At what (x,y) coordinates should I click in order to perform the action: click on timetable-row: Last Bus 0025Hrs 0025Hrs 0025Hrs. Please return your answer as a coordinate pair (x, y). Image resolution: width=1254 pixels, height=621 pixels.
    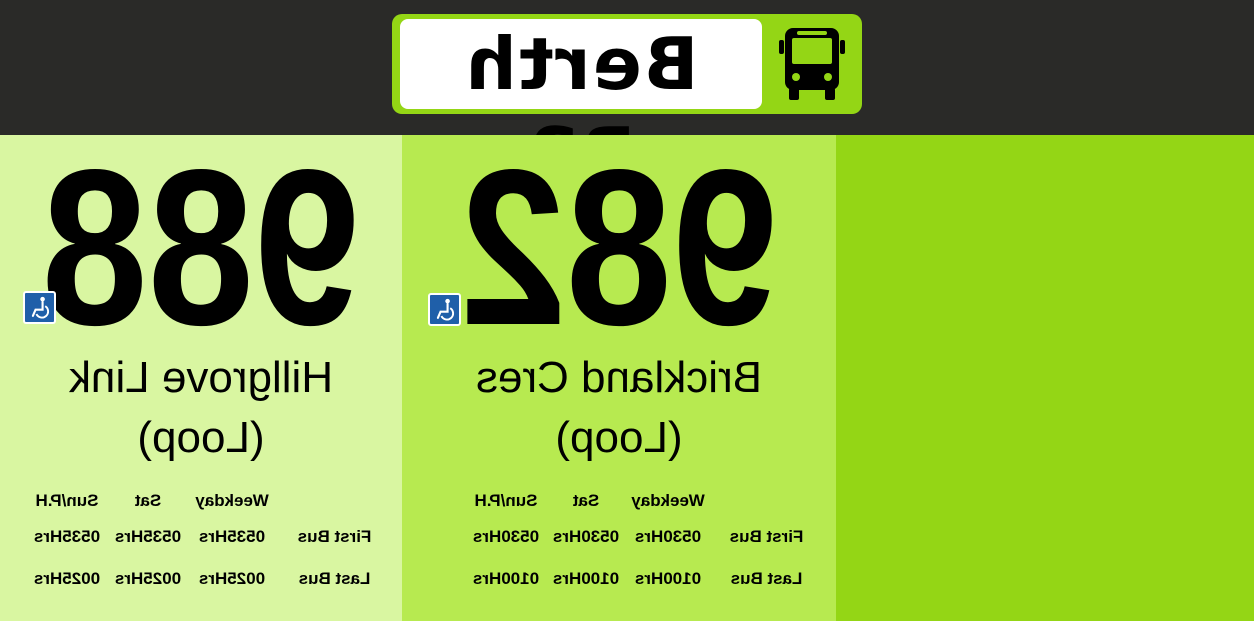
    Looking at the image, I should click on (201, 580).